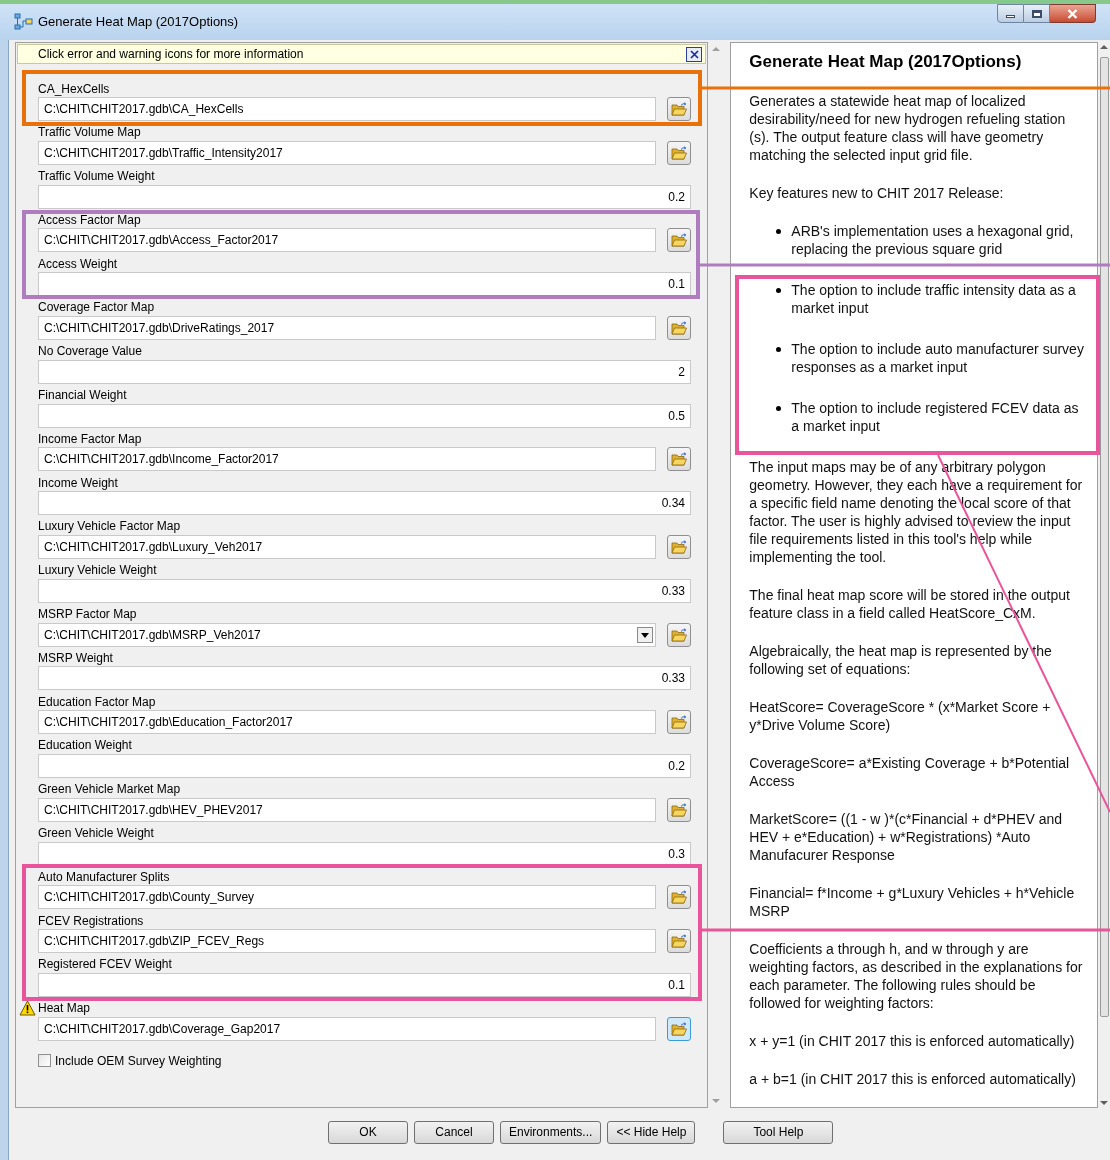 This screenshot has height=1160, width=1110. I want to click on parameter-label: MSRP Weight, so click(75, 657).